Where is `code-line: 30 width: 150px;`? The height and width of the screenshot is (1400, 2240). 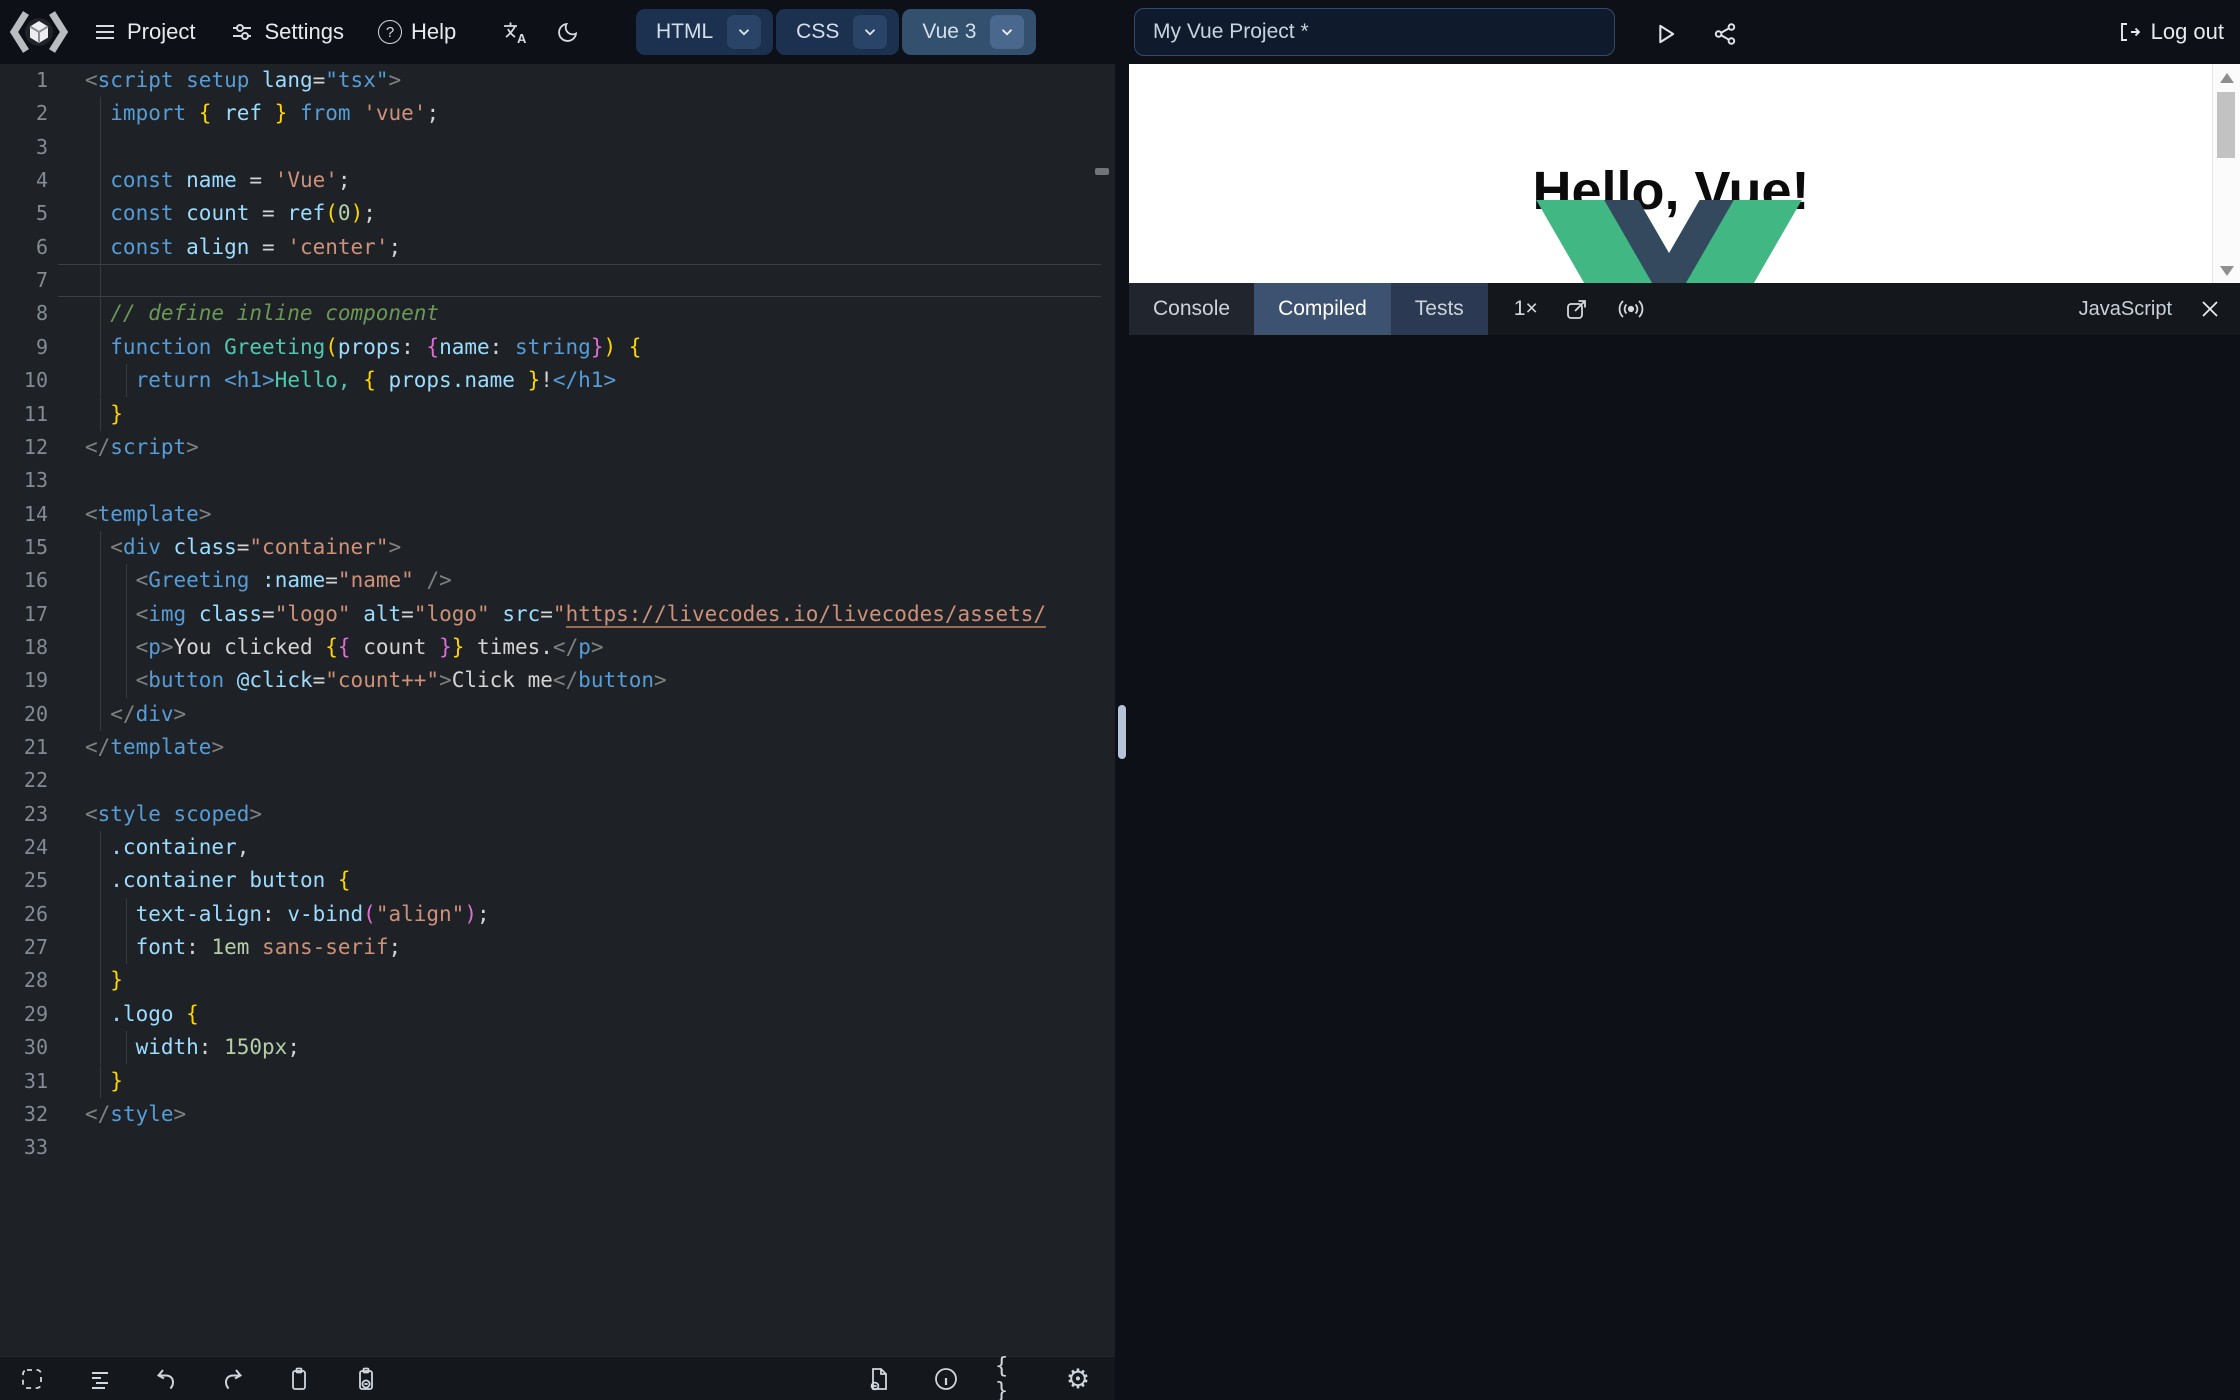
code-line: 30 width: 150px; is located at coordinates (557, 1048).